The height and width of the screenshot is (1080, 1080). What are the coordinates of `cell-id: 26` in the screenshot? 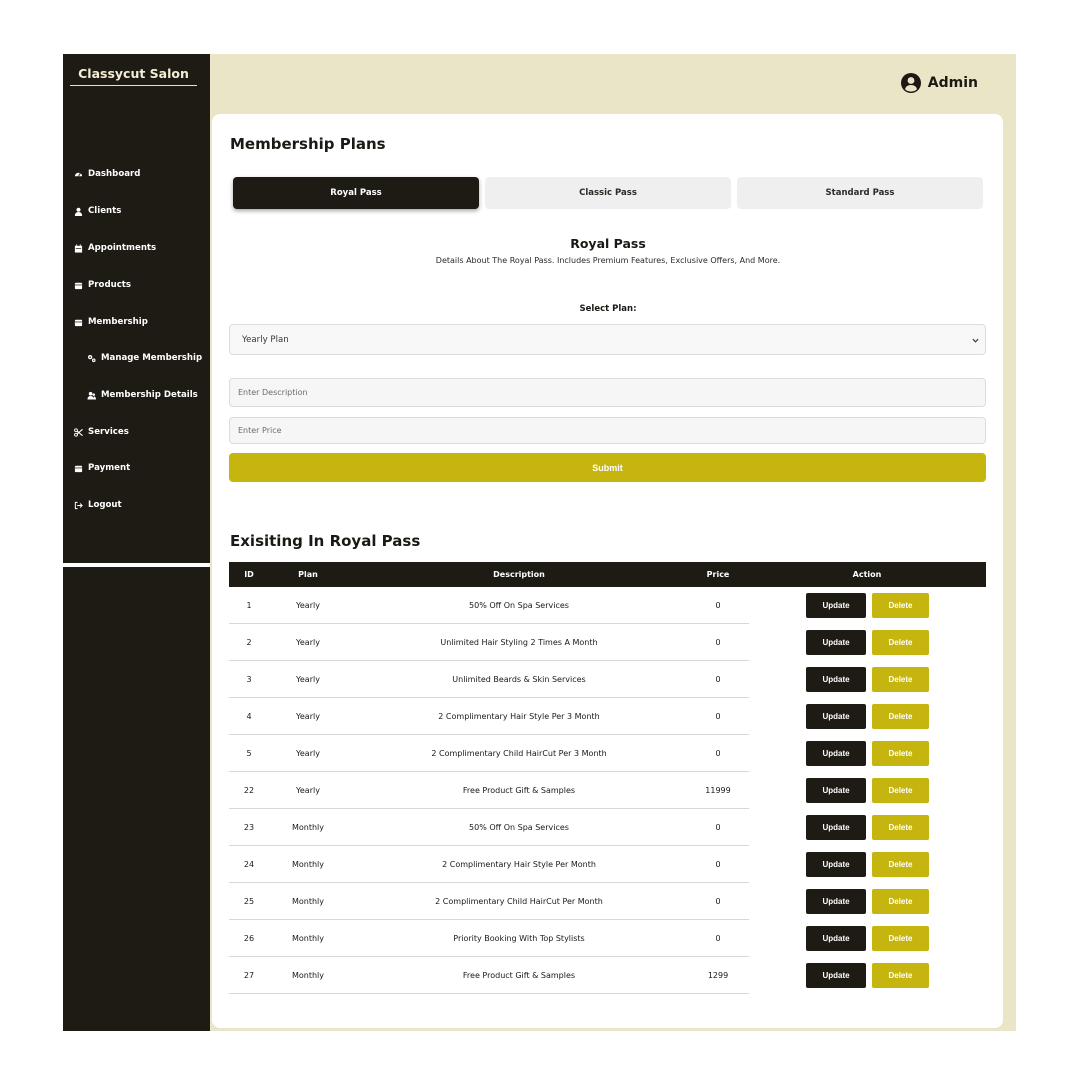 It's located at (249, 938).